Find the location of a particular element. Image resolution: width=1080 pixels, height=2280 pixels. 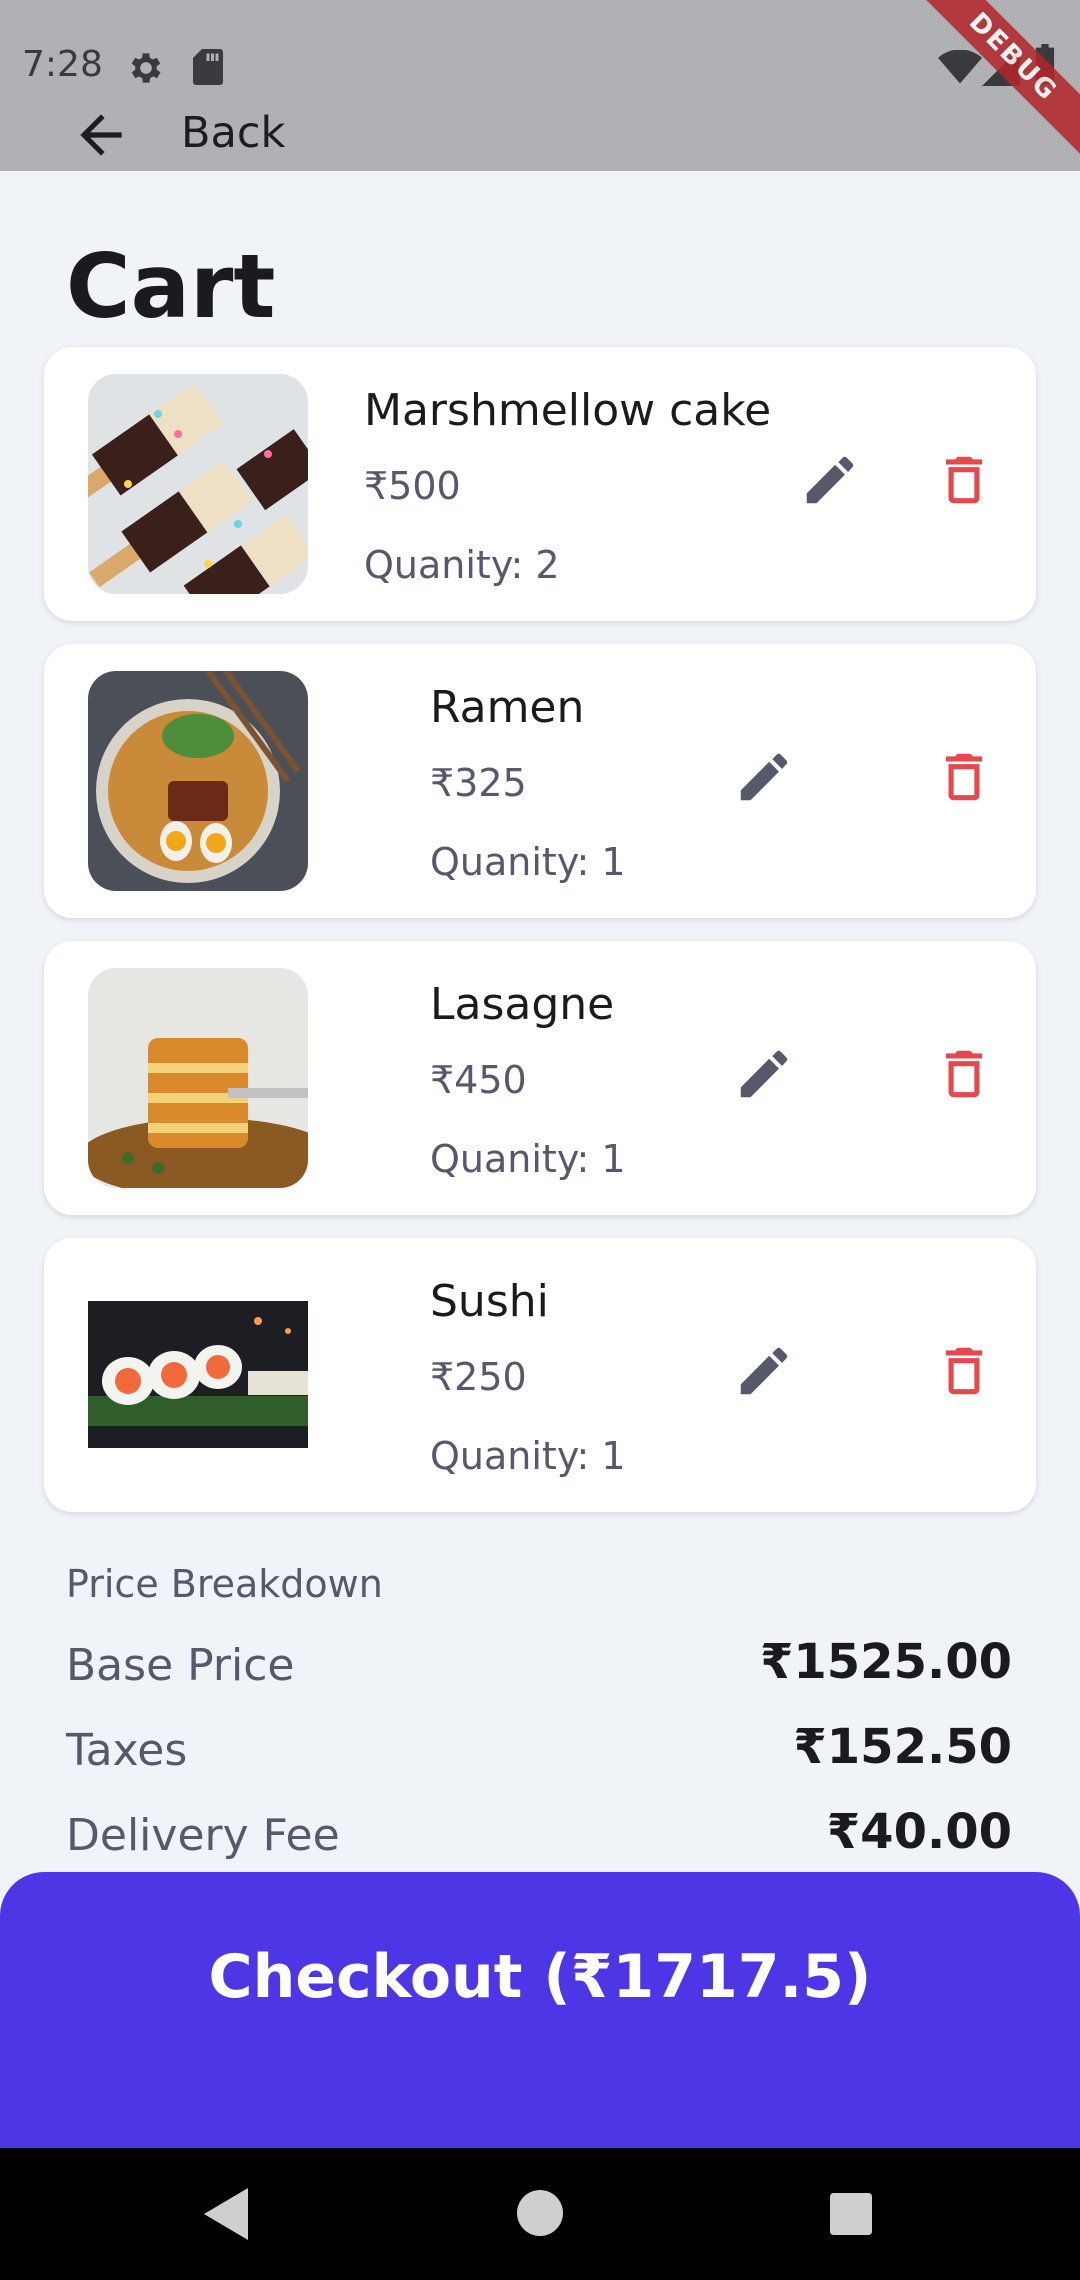

cart-item: Sushi ₹250 Quanity: 1 is located at coordinates (540, 1375).